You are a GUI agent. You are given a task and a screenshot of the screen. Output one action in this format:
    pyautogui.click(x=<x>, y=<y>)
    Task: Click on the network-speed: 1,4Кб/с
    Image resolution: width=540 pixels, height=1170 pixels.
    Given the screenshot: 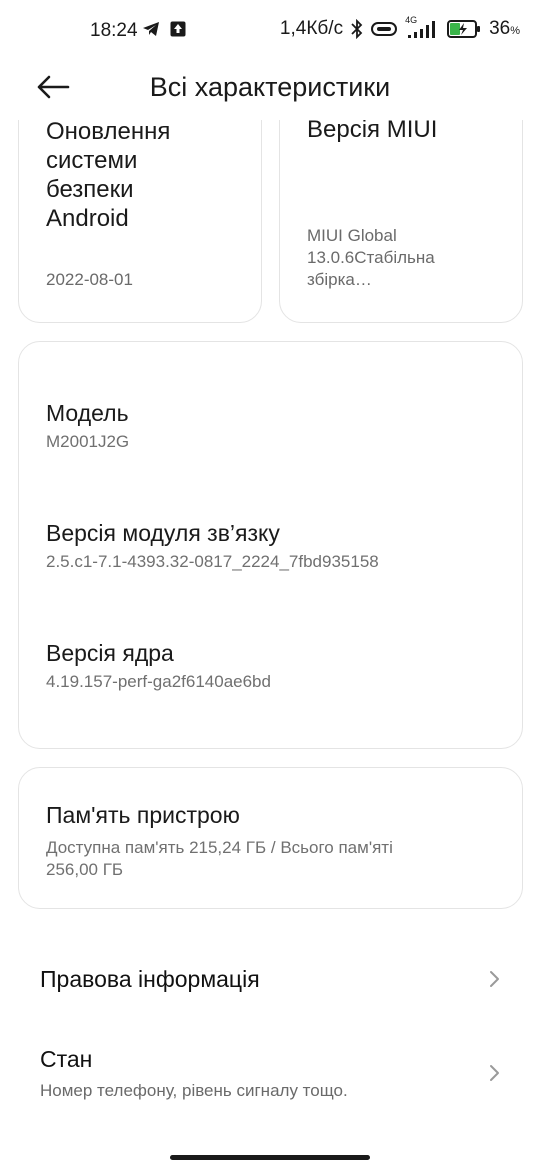 What is the action you would take?
    pyautogui.click(x=311, y=28)
    